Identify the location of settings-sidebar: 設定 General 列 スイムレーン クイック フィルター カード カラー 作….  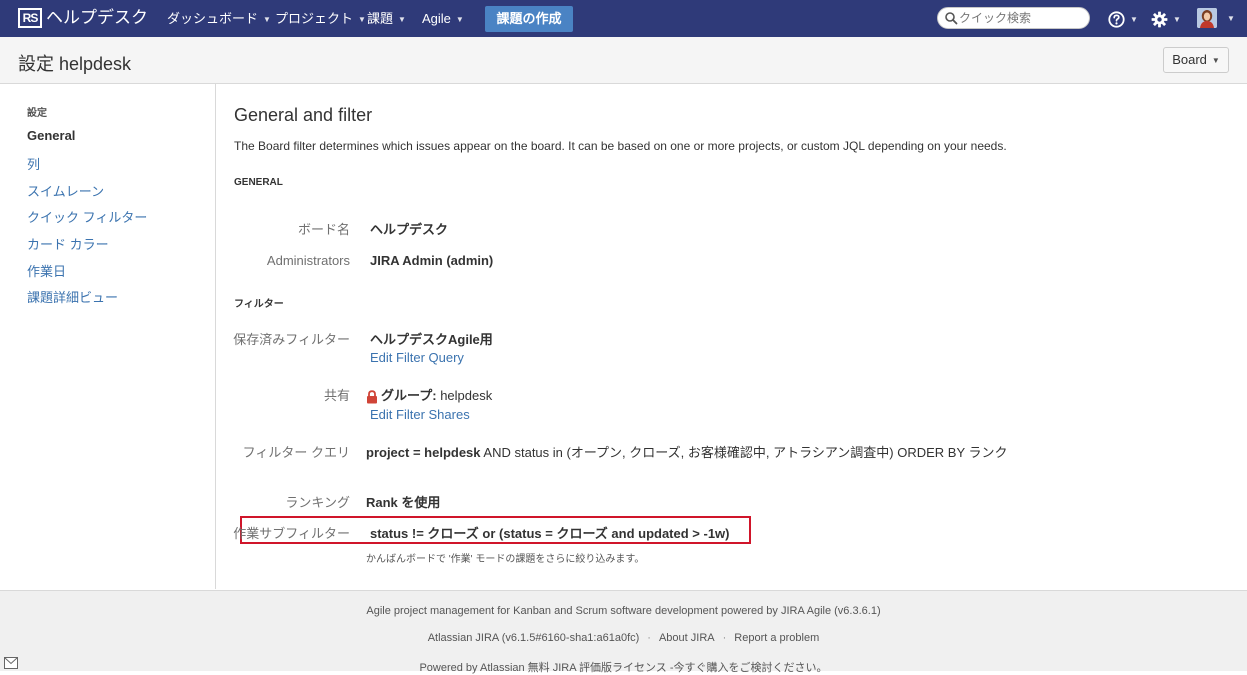
(108, 336).